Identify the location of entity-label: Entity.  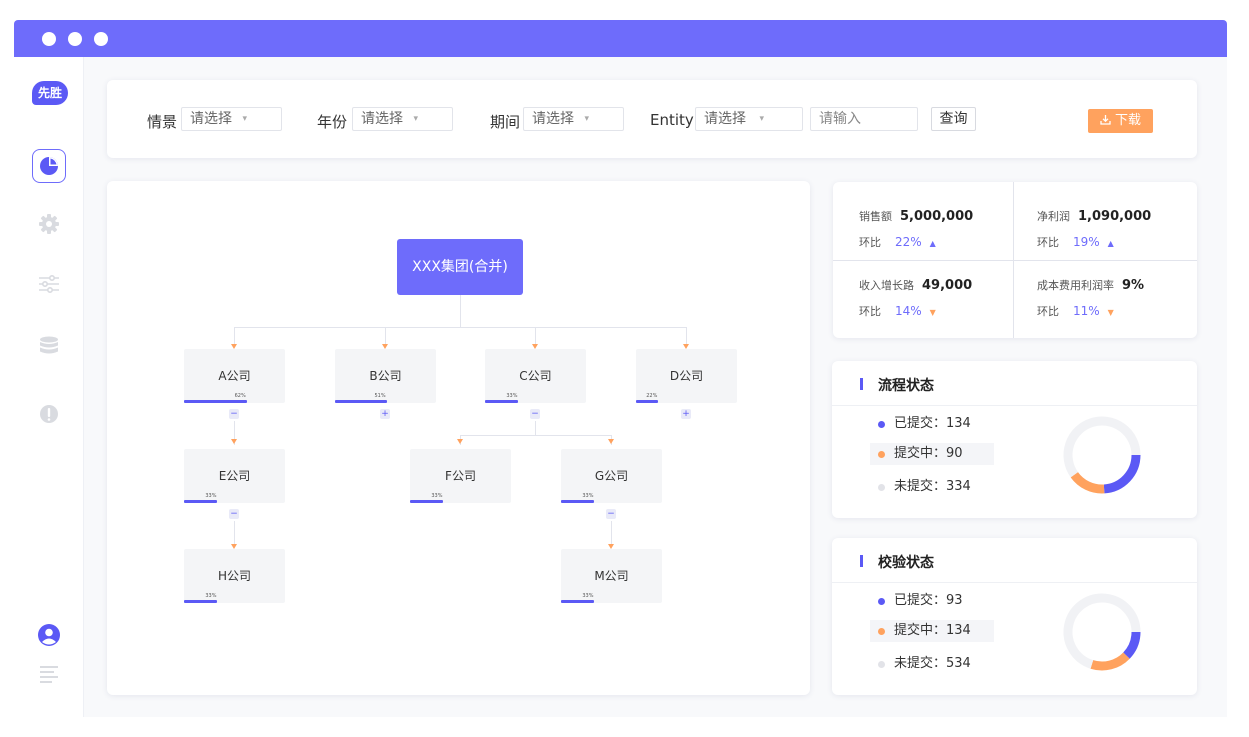
(672, 120).